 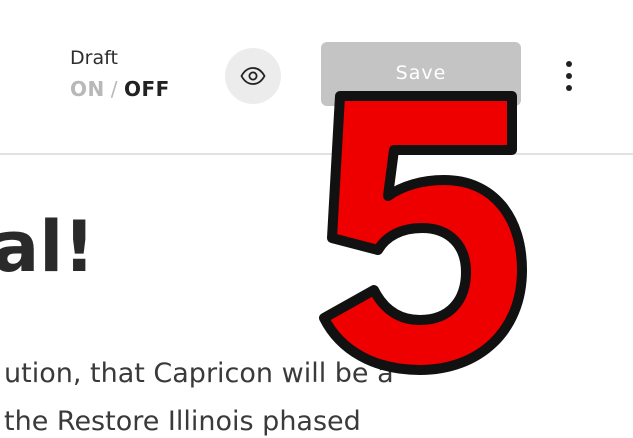 I want to click on kebab-menu-icon, so click(x=569, y=64).